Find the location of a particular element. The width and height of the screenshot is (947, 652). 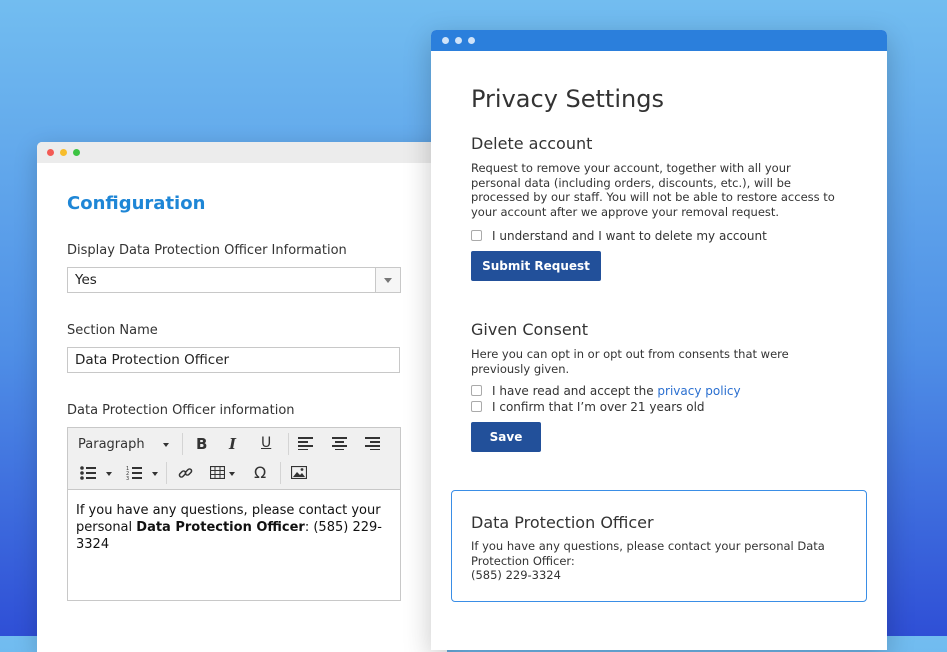

italic-icon: I is located at coordinates (232, 444).